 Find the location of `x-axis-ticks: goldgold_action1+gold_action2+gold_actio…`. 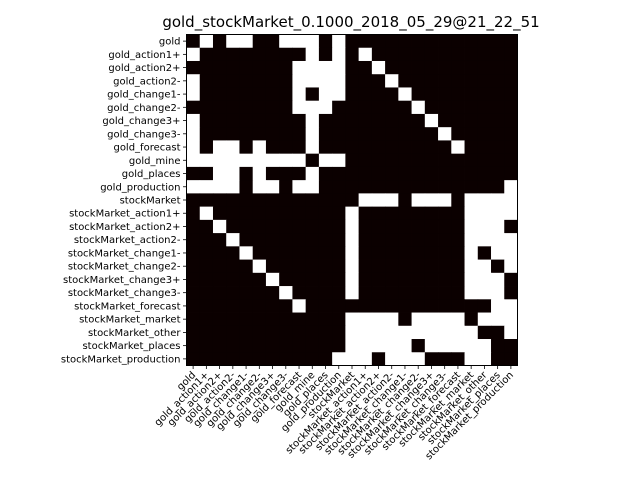

x-axis-ticks: goldgold_action1+gold_action2+gold_actio… is located at coordinates (334, 413).